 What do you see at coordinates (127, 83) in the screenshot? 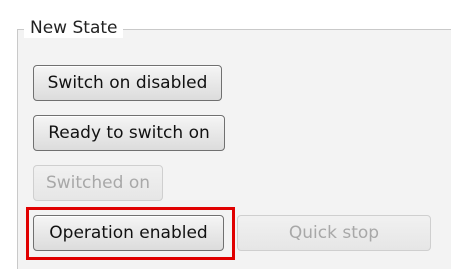
I see `switch-on-disabled-button: Switch on disabled` at bounding box center [127, 83].